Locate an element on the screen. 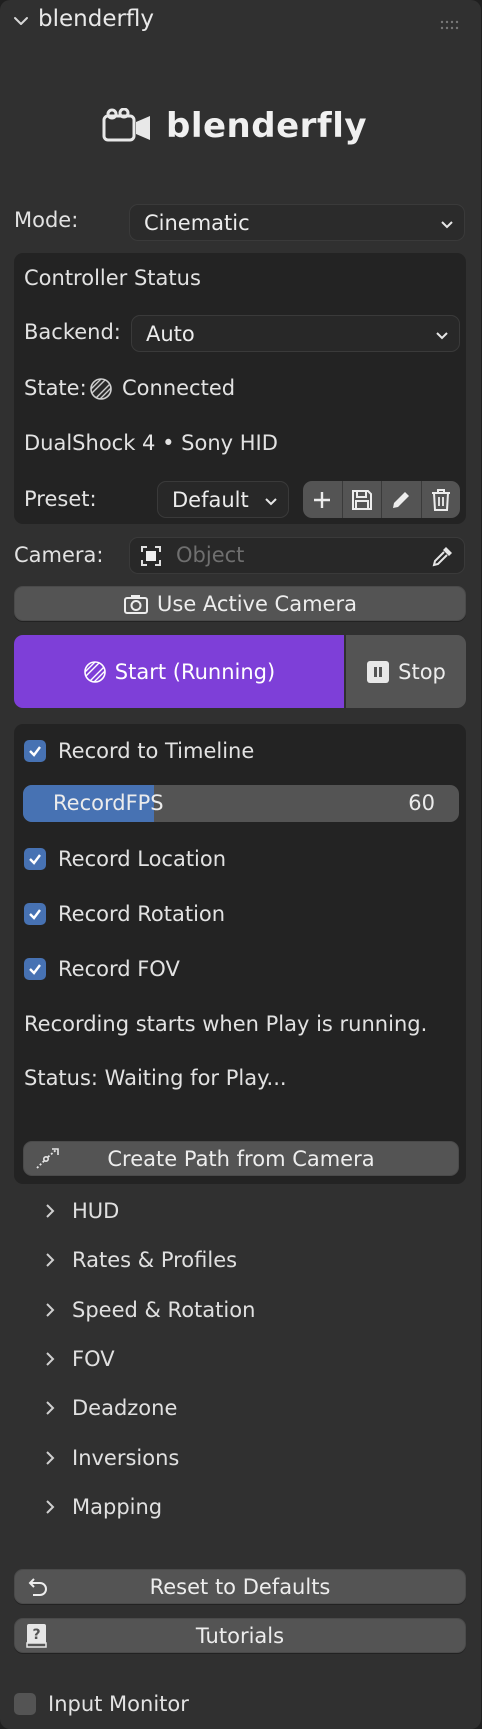 The image size is (482, 1729). record-location-label: Record Location is located at coordinates (142, 859).